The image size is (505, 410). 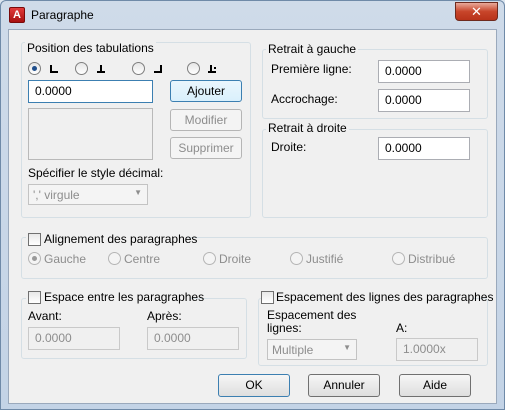 I want to click on center-tab-icon, so click(x=101, y=69).